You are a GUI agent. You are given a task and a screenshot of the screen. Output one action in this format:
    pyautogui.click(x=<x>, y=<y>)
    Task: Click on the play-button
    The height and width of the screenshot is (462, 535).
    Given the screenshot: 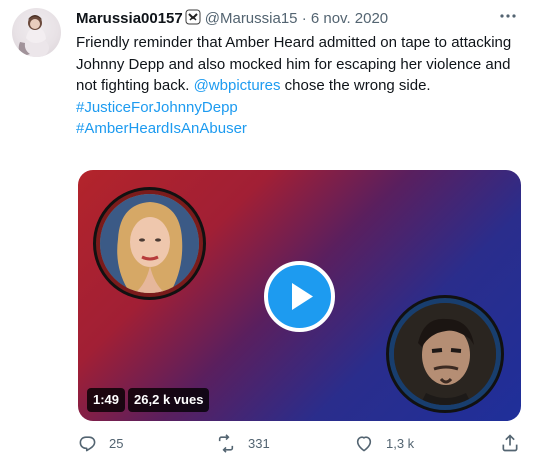 What is the action you would take?
    pyautogui.click(x=299, y=296)
    